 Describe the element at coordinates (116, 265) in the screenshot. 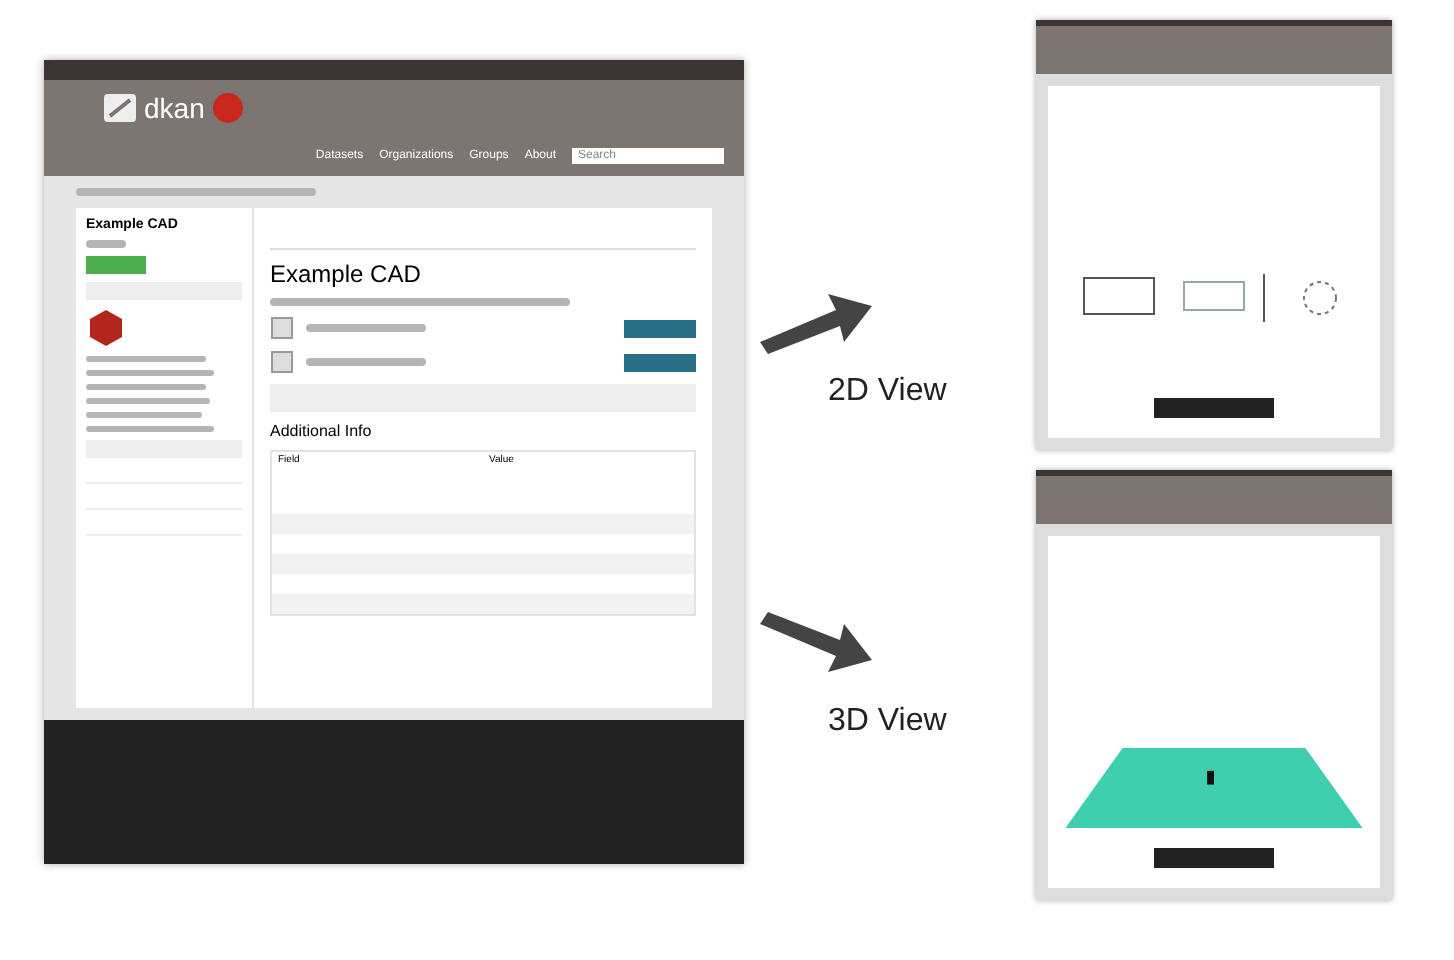

I see `follow-button` at that location.